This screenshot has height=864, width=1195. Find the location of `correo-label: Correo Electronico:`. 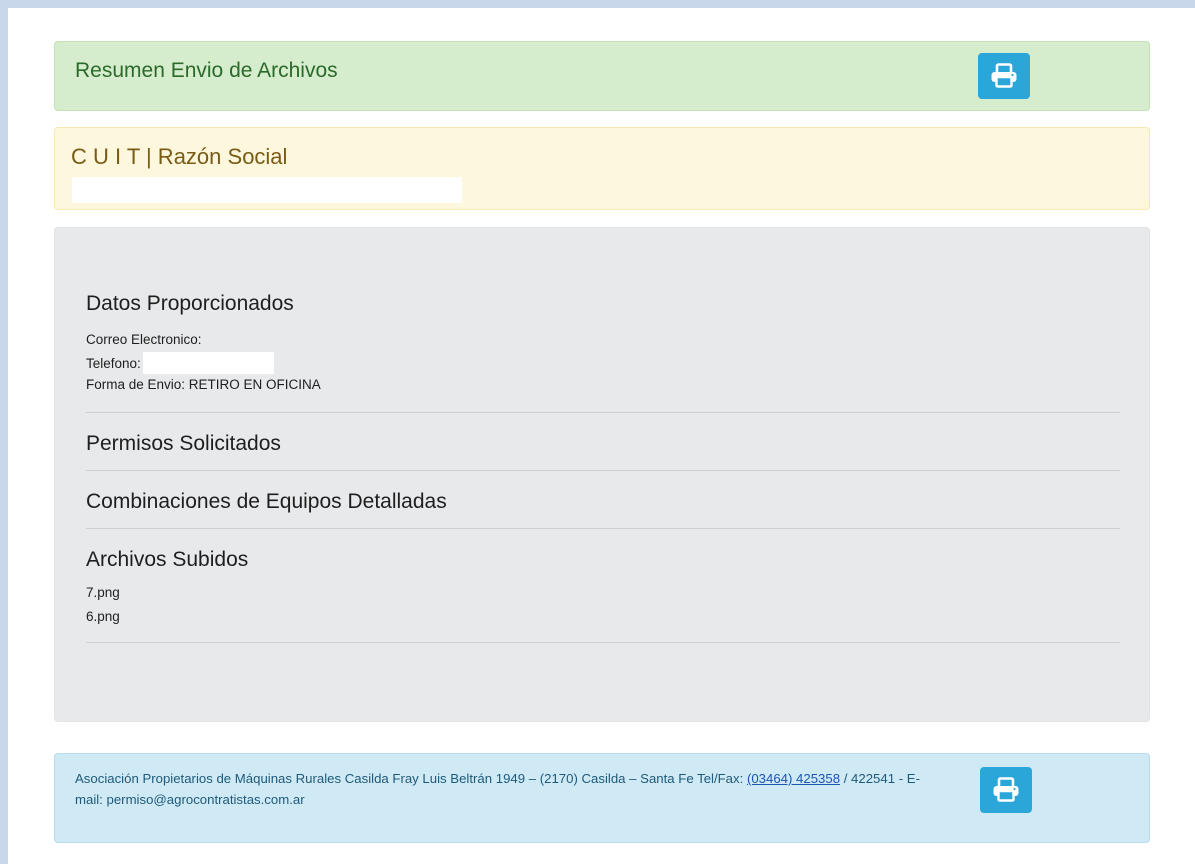

correo-label: Correo Electronico: is located at coordinates (144, 339).